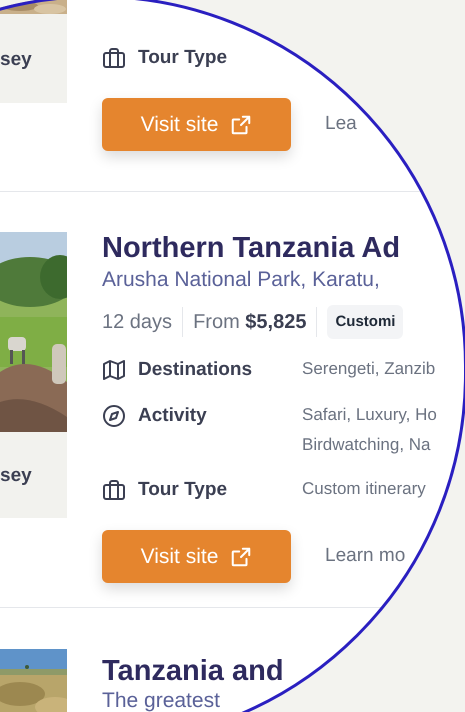  Describe the element at coordinates (114, 416) in the screenshot. I see `compass-icon` at that location.